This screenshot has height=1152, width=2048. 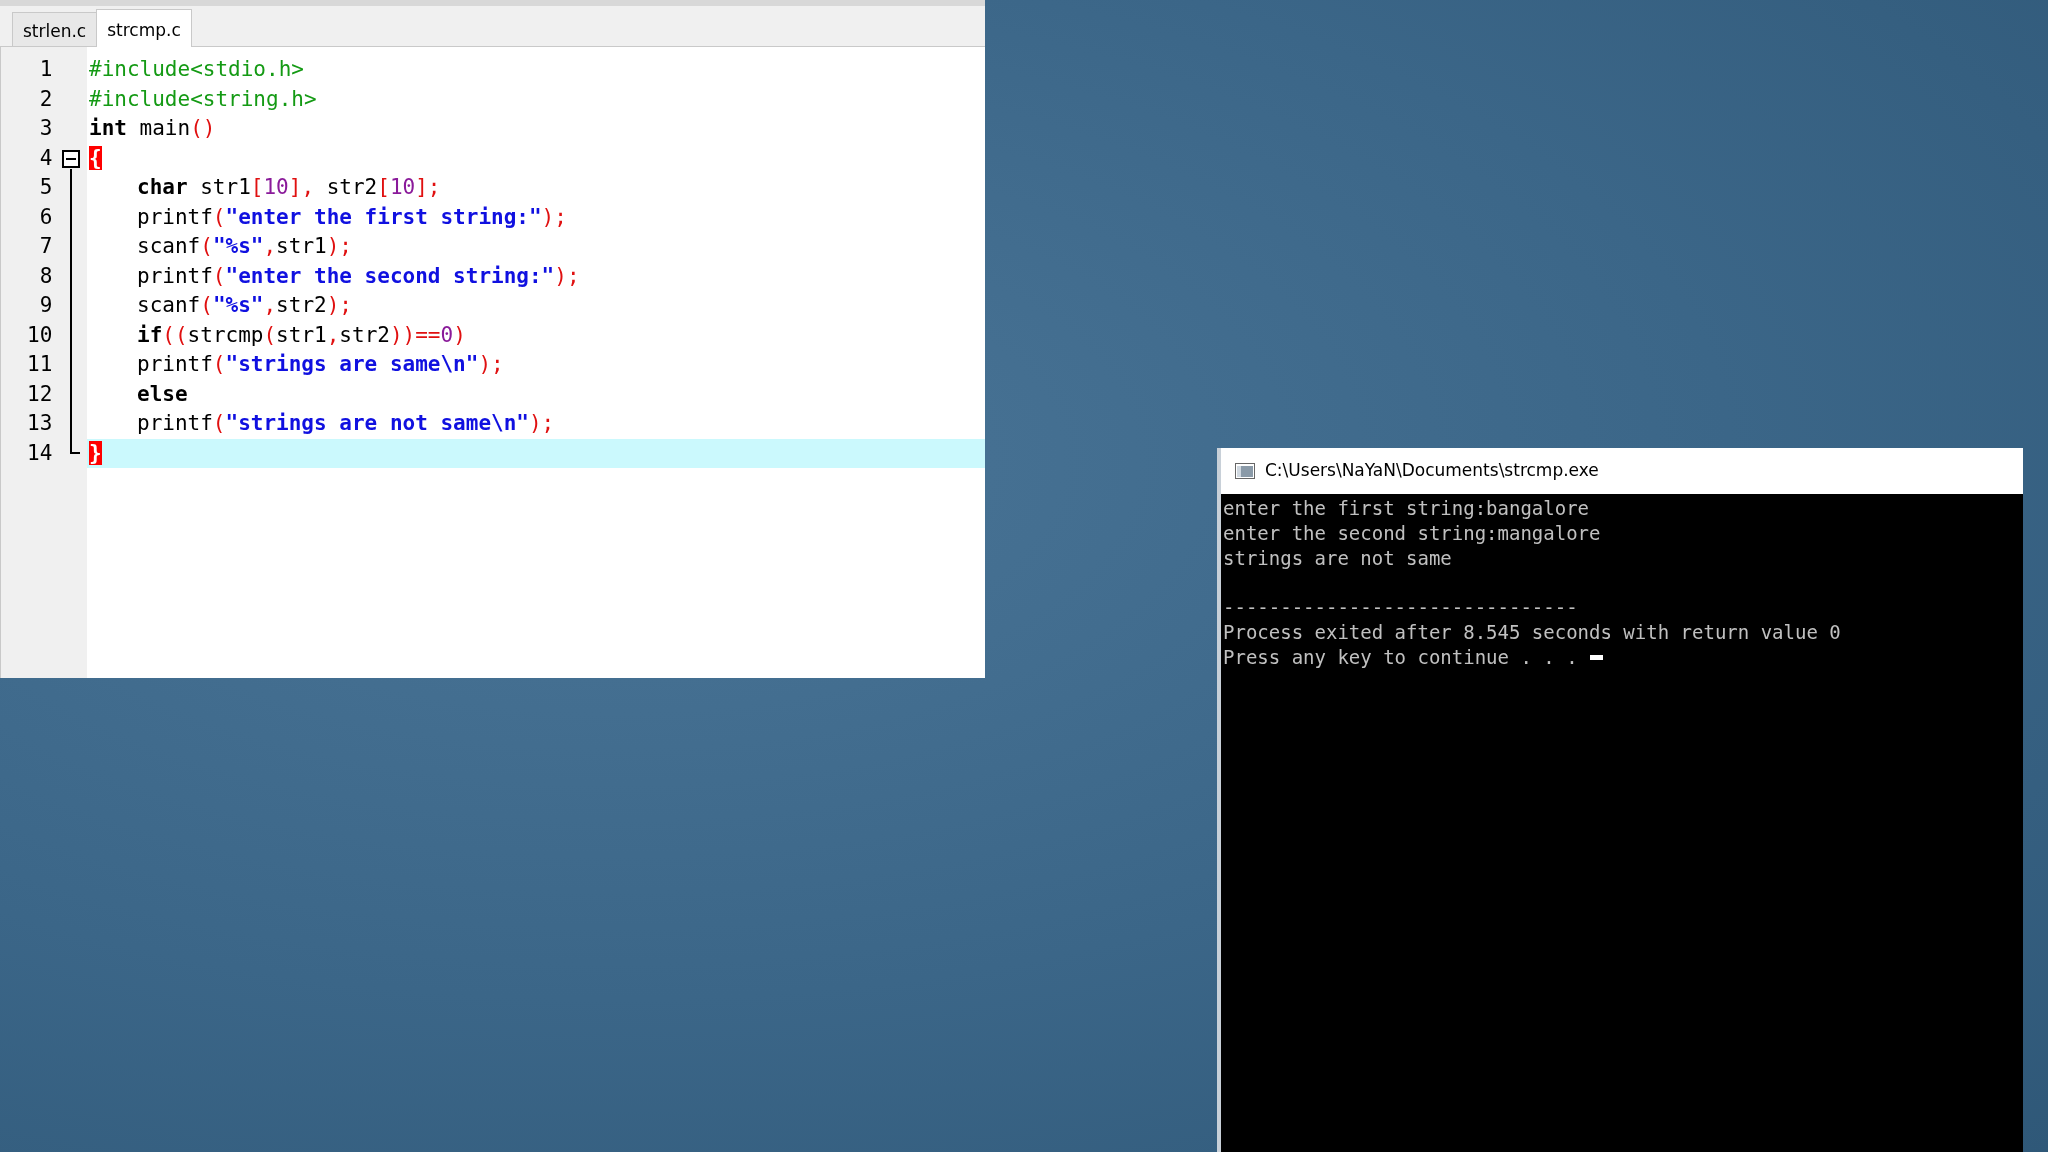 I want to click on text-cursor, so click(x=1596, y=657).